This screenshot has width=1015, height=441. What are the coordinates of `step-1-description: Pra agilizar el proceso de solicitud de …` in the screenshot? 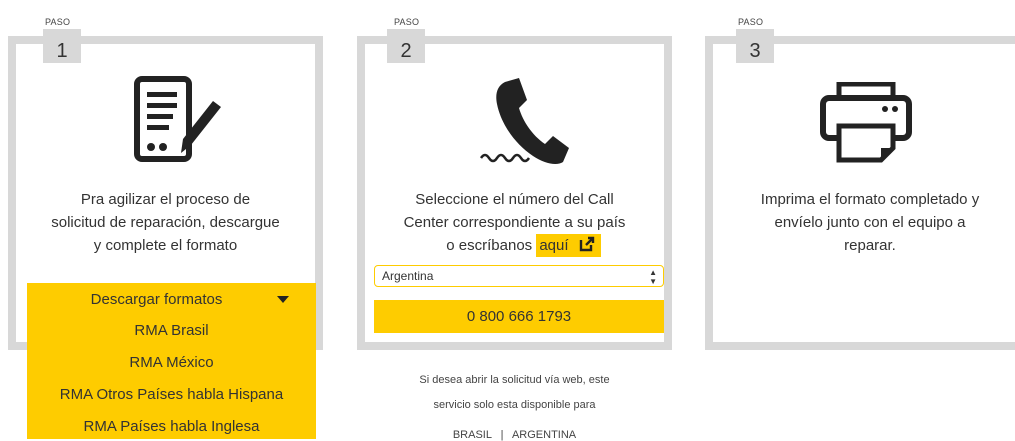 It's located at (165, 222).